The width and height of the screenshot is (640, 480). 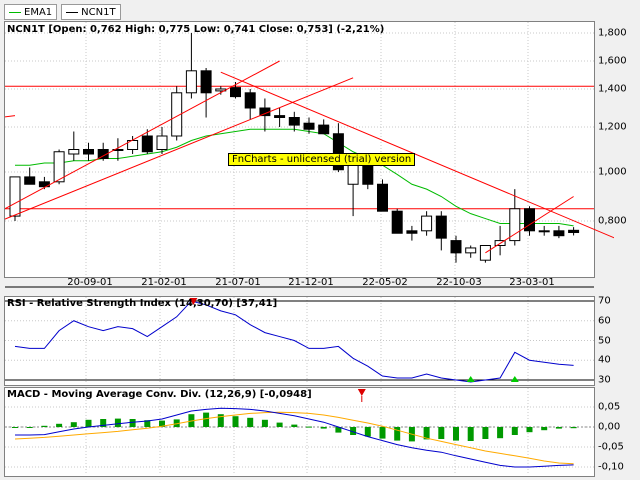 What do you see at coordinates (604, 321) in the screenshot?
I see `rsi-tick-label: 60` at bounding box center [604, 321].